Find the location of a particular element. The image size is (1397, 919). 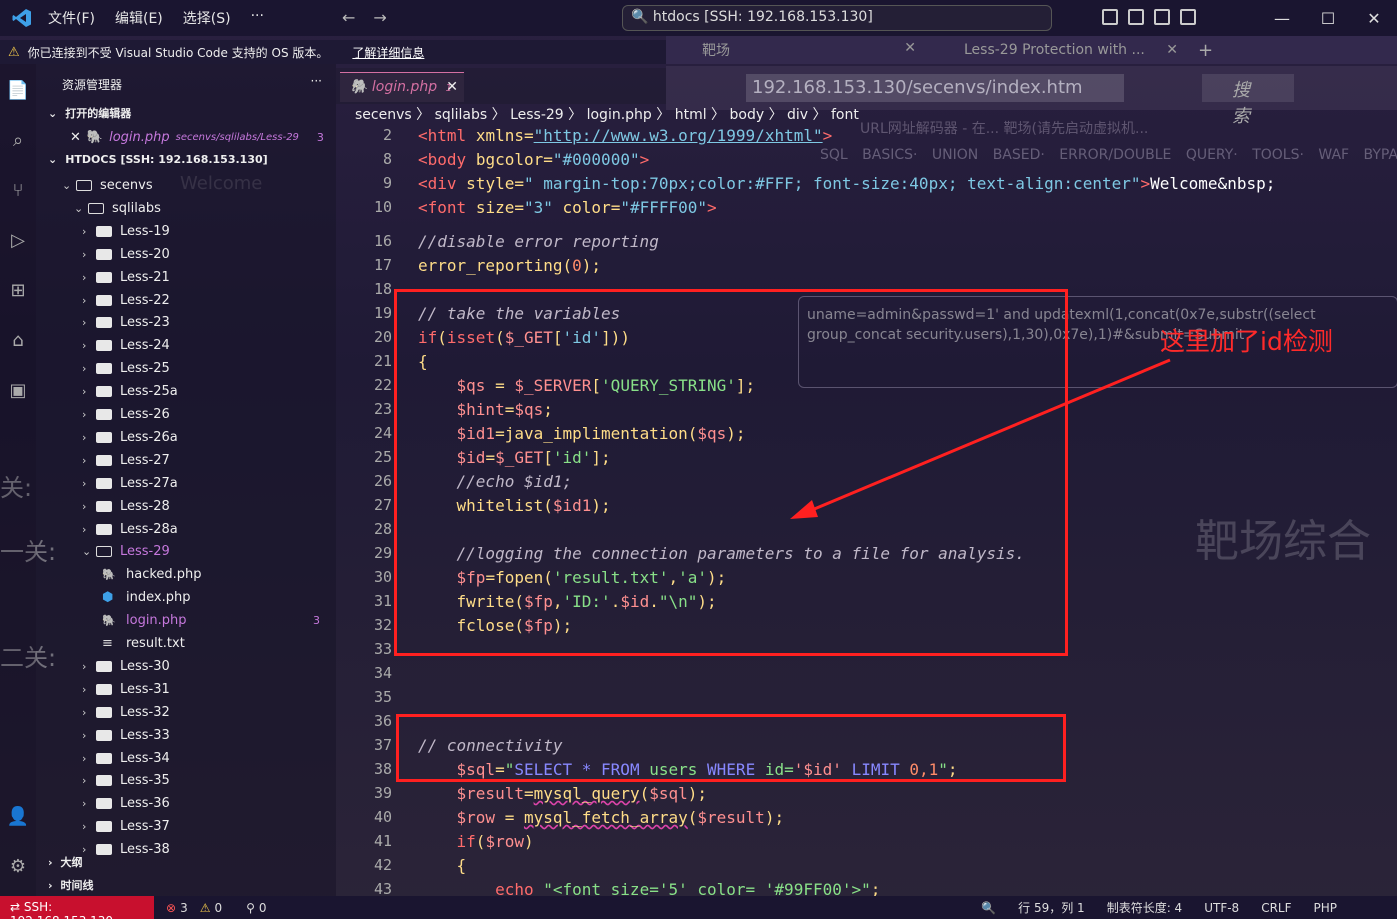

line-ending: CRLF is located at coordinates (1276, 908).